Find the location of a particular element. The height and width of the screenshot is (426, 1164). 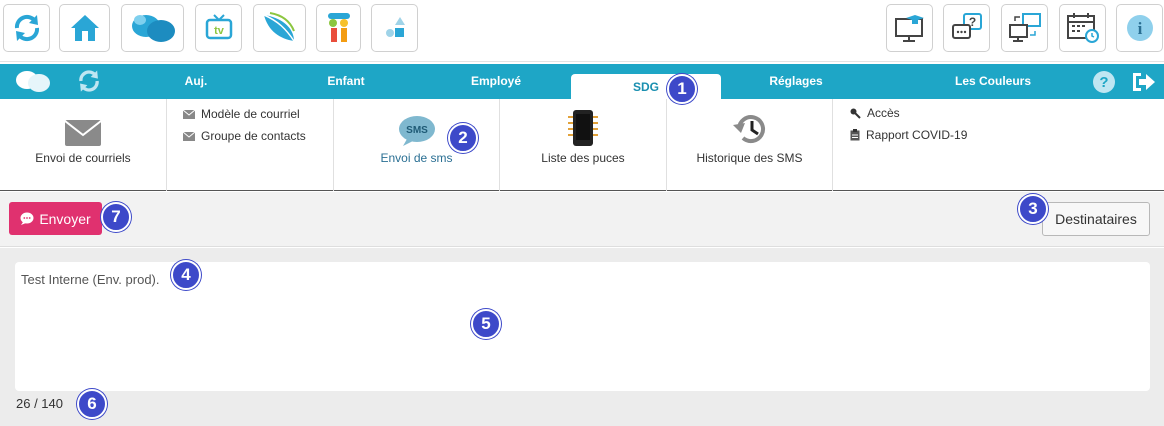

covid-report-link: Rapport COVID-19 is located at coordinates (1007, 135).